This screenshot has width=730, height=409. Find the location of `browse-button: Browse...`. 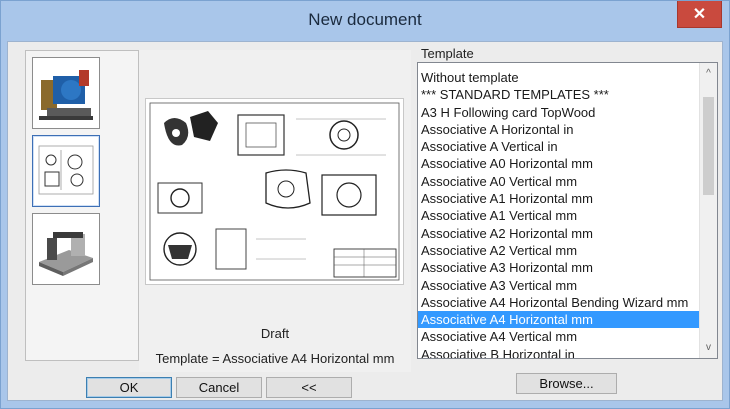

browse-button: Browse... is located at coordinates (566, 383).